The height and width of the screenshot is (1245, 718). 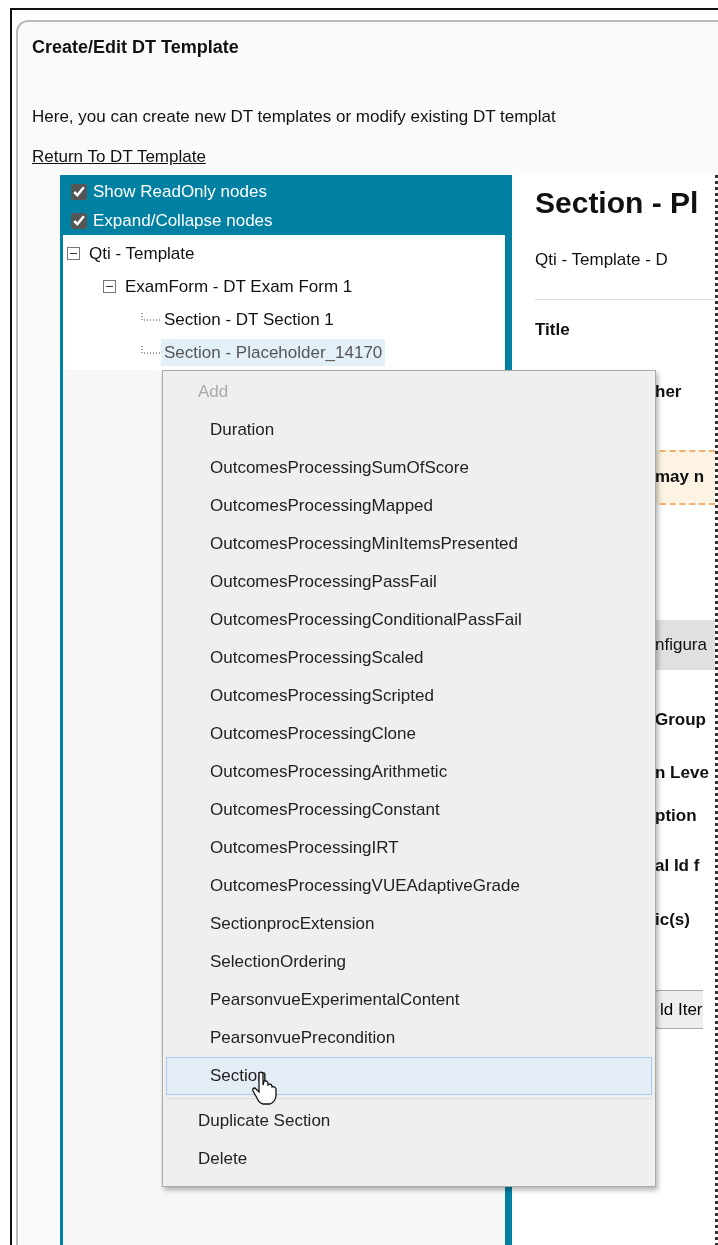 What do you see at coordinates (409, 962) in the screenshot?
I see `menu-item: SelectionOrdering` at bounding box center [409, 962].